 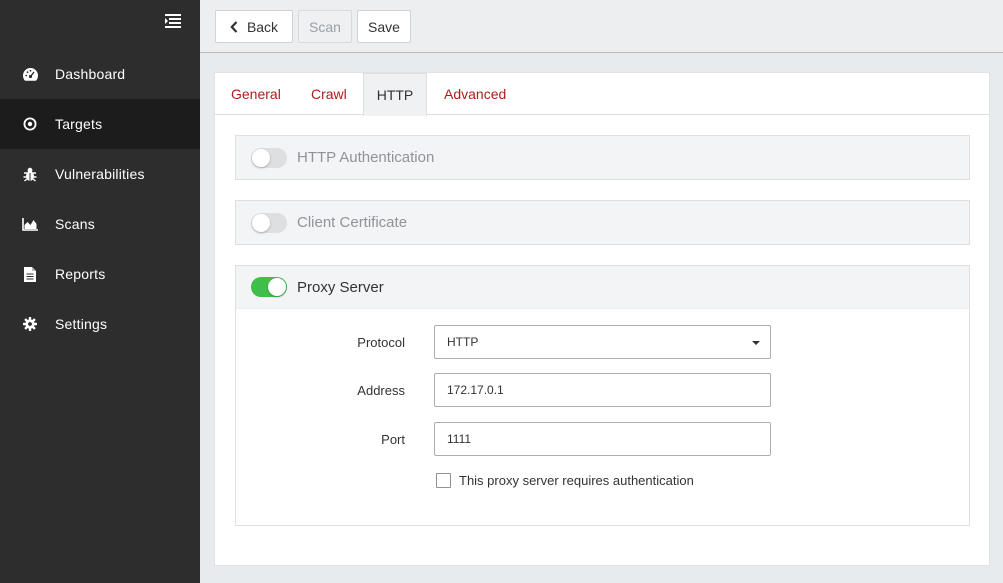 I want to click on caret-down-icon, so click(x=756, y=343).